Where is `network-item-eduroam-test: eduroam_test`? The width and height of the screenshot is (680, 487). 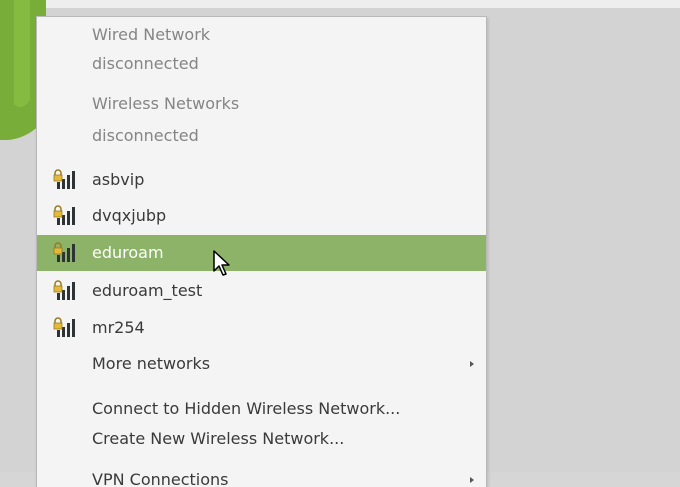 network-item-eduroam-test: eduroam_test is located at coordinates (261, 291).